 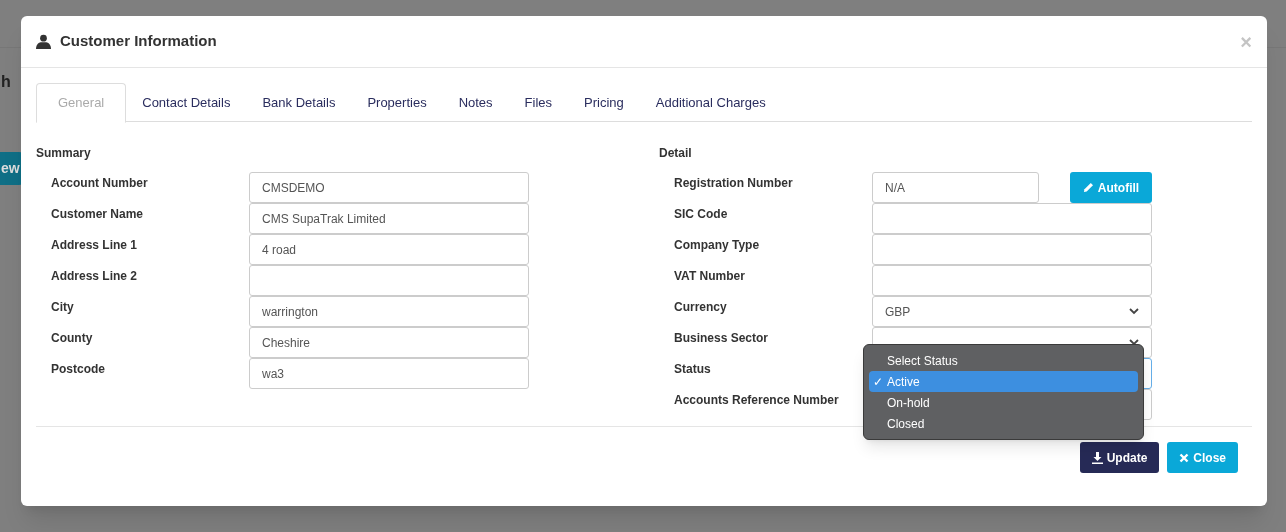 I want to click on field-label: VAT Number, so click(x=710, y=274).